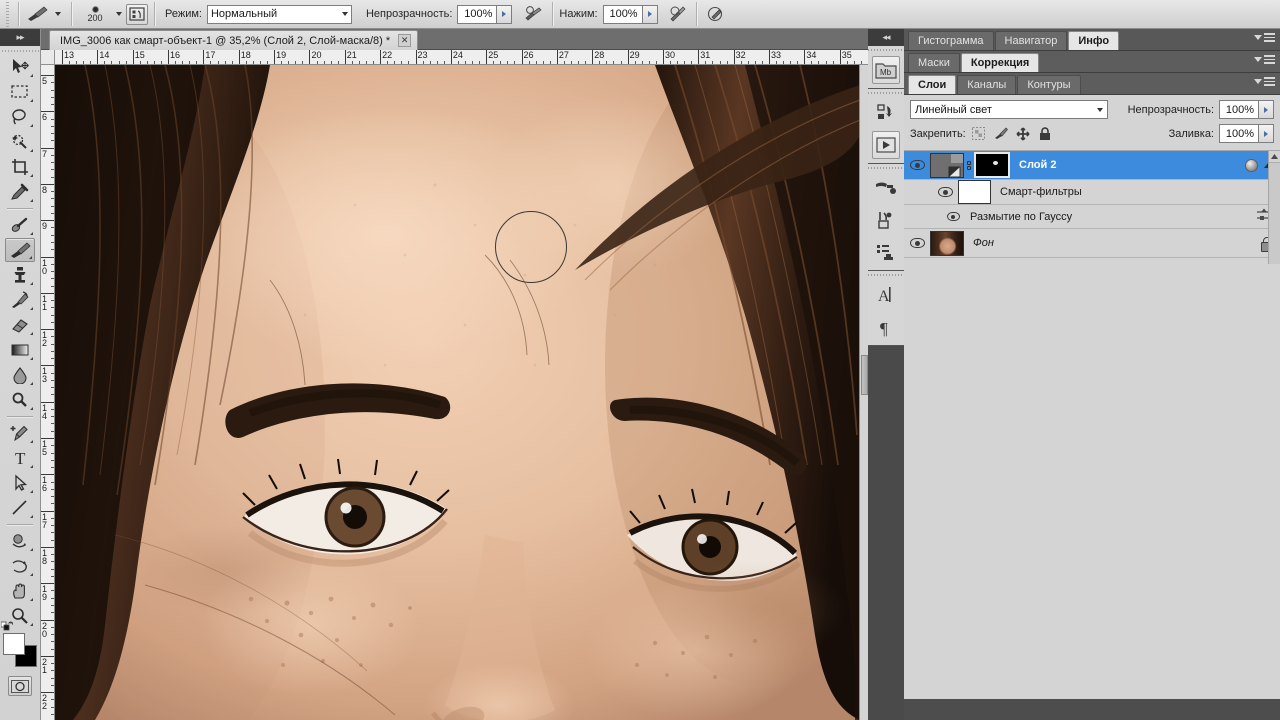 This screenshot has height=720, width=1280. Describe the element at coordinates (1274, 157) in the screenshot. I see `scroll-up-arrow` at that location.